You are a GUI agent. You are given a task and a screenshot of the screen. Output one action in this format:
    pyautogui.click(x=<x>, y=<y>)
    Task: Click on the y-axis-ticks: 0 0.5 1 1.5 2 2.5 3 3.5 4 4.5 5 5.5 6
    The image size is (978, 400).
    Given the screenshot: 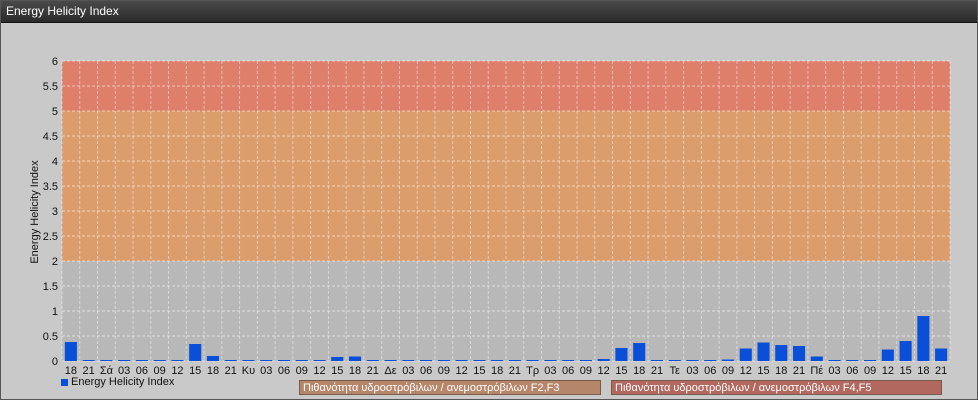 What is the action you would take?
    pyautogui.click(x=50, y=212)
    